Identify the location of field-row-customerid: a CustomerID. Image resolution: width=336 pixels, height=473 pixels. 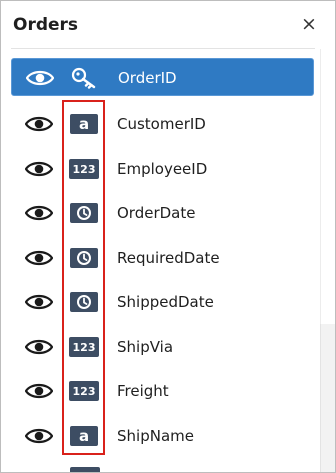
(162, 124).